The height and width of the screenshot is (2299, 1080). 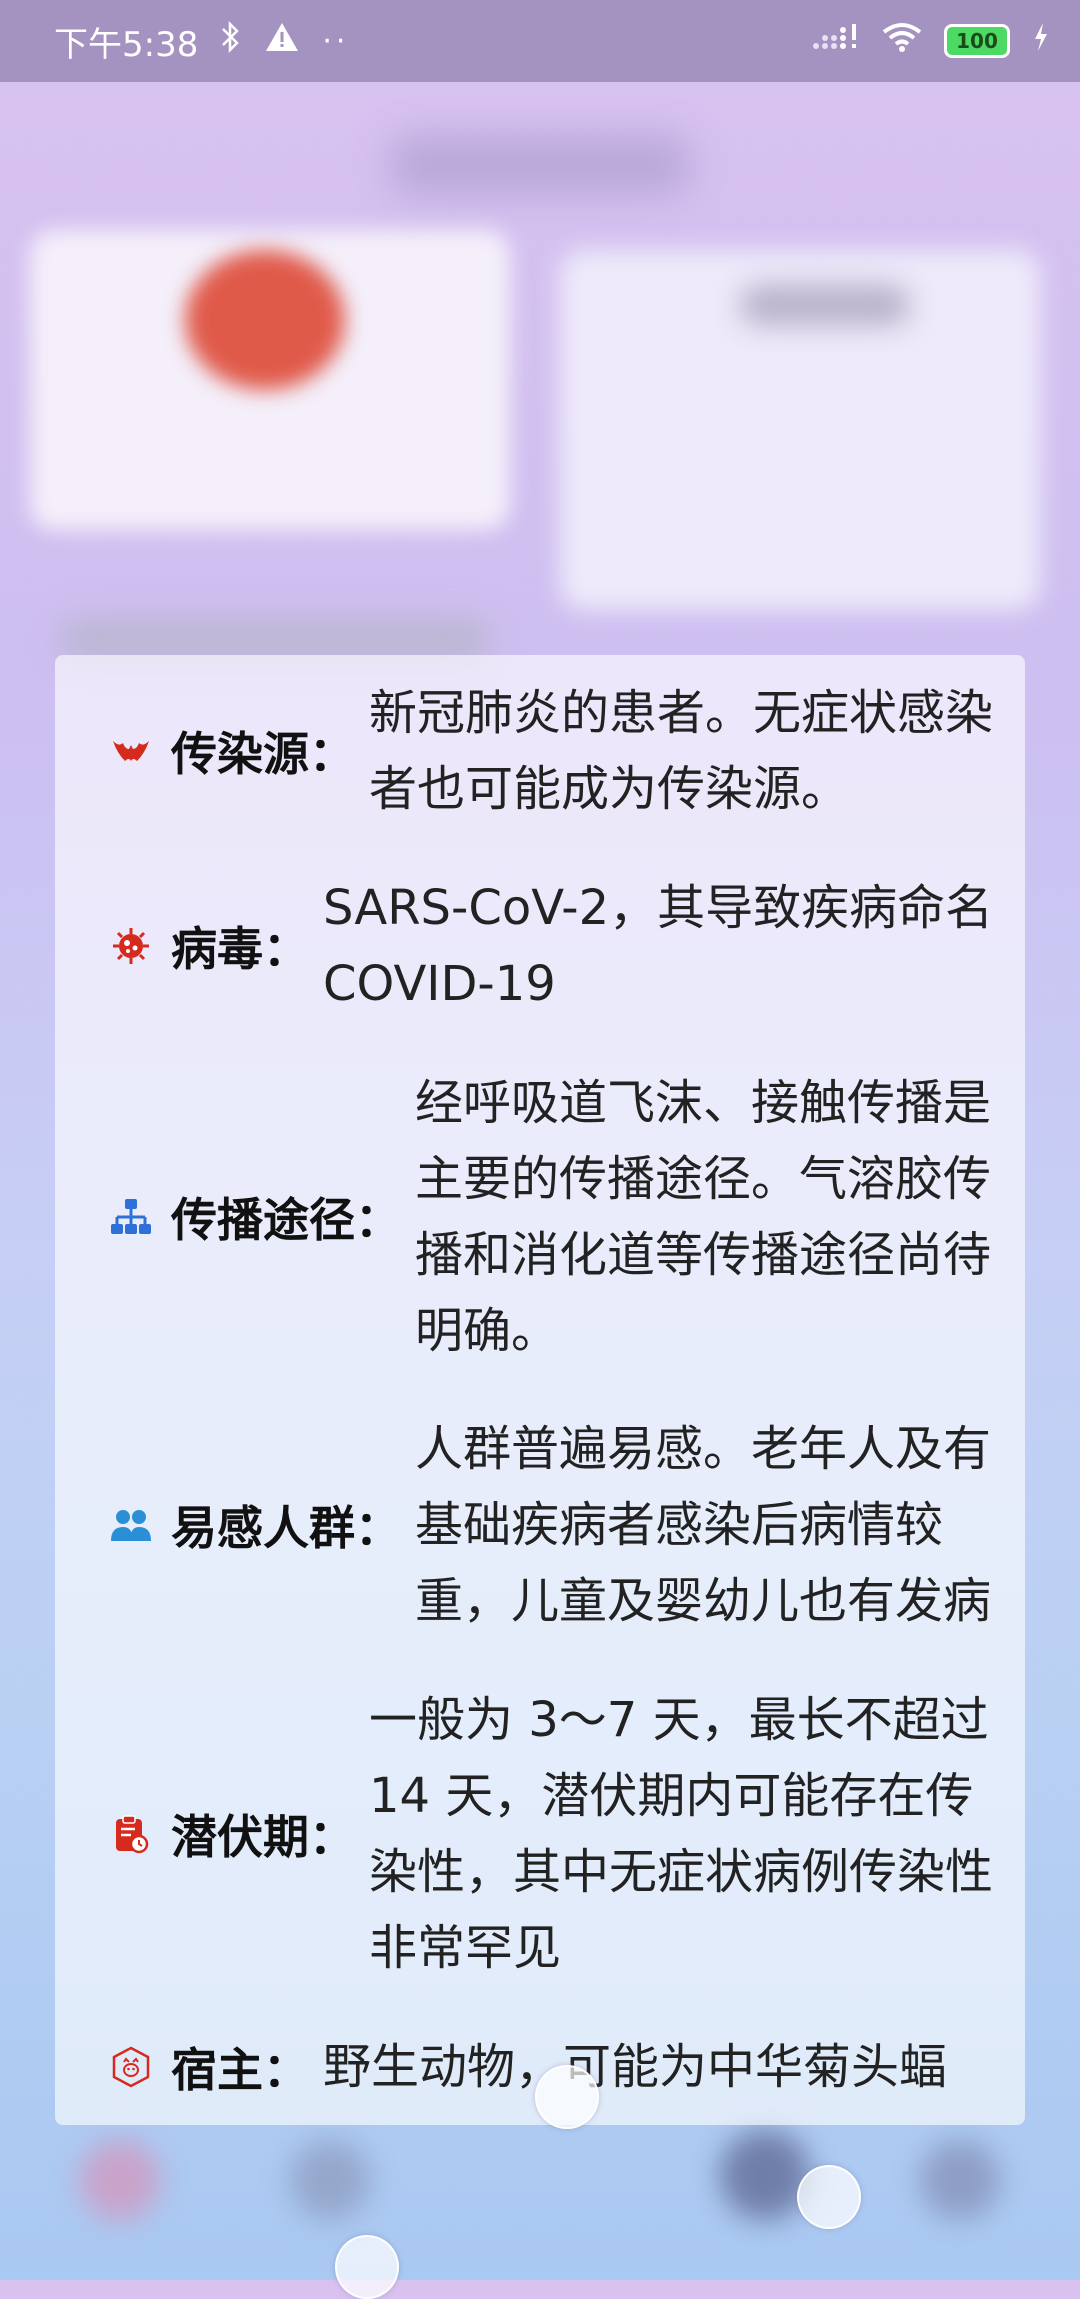 What do you see at coordinates (131, 1217) in the screenshot?
I see `network-icon` at bounding box center [131, 1217].